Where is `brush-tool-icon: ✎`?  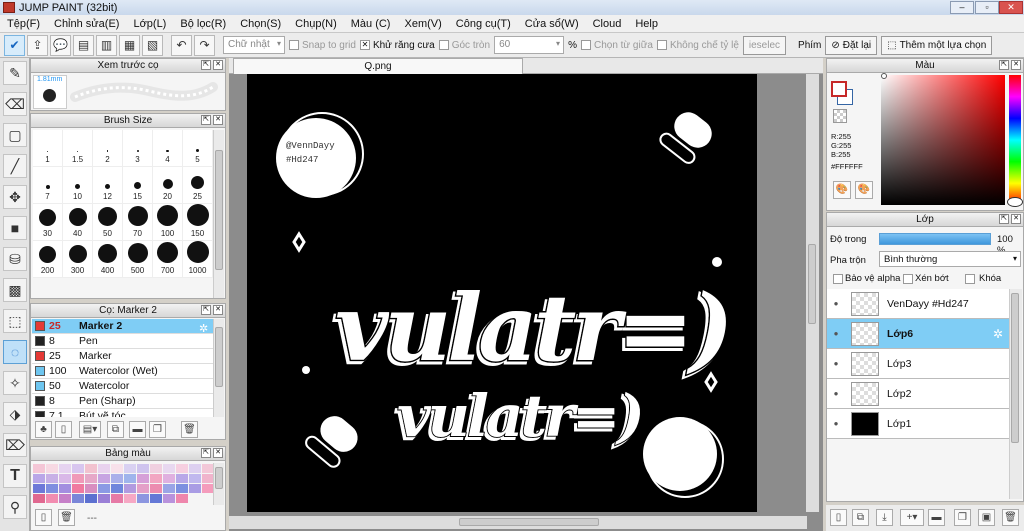
brush-tool-icon: ✎ is located at coordinates (15, 73).